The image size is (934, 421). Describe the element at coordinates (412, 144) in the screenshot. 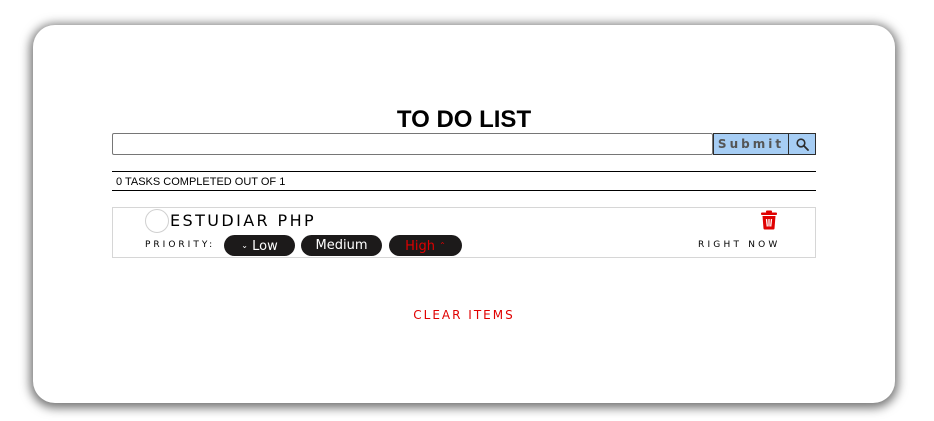

I see `task-input` at that location.